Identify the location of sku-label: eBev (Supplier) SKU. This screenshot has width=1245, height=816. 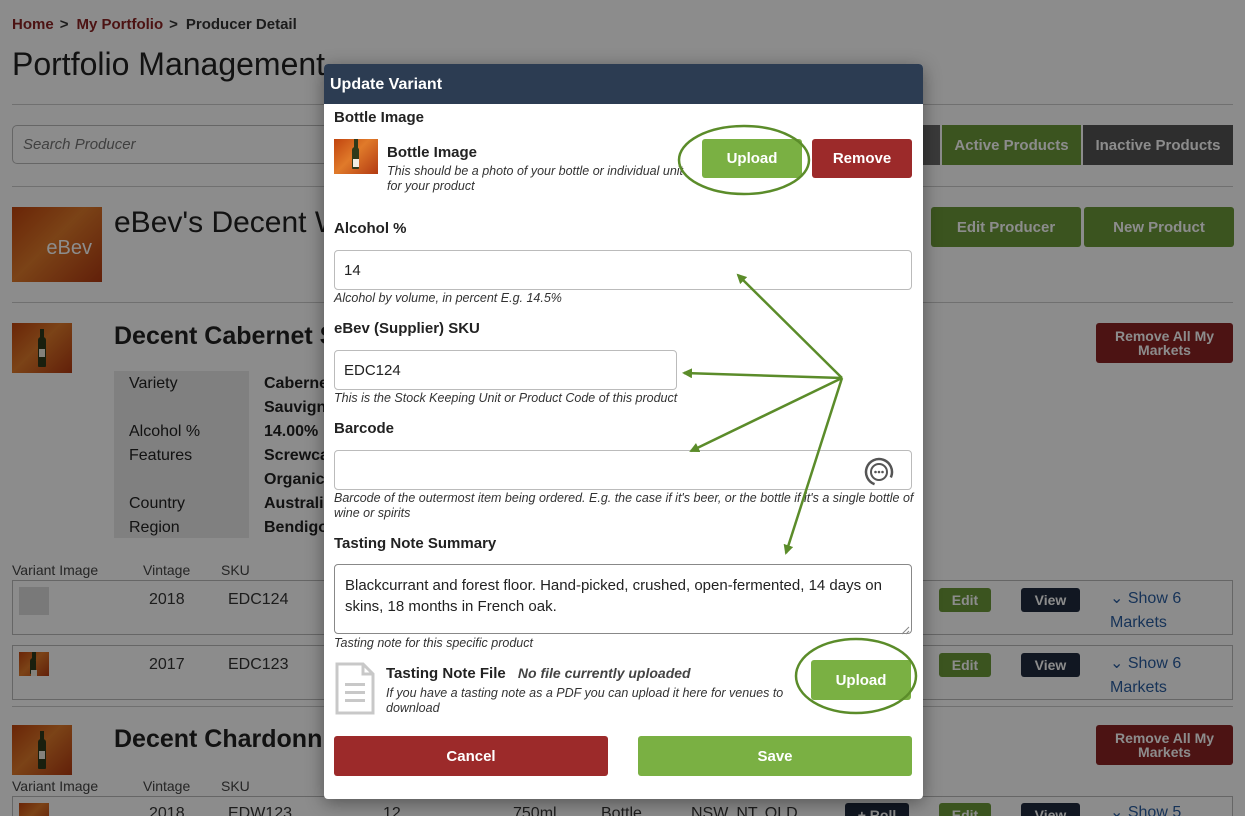
(407, 328).